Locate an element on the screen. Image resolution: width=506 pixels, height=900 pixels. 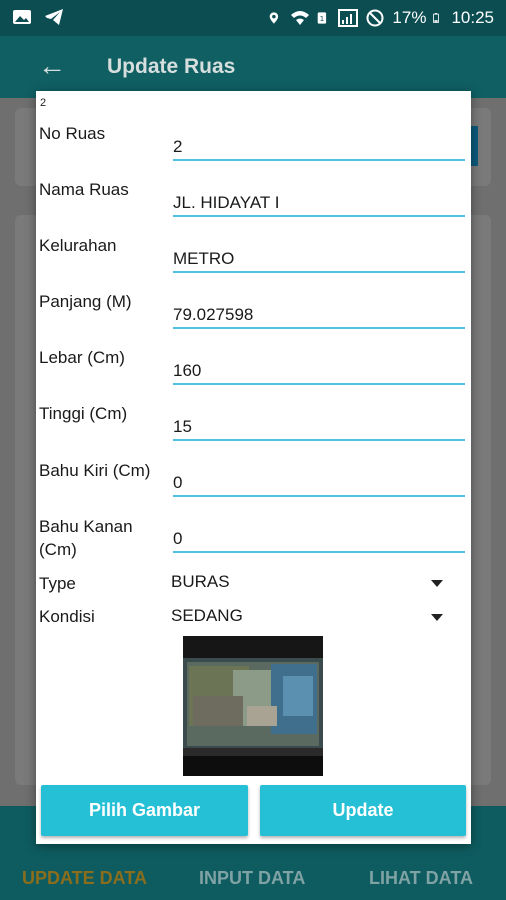
pilih-gambar-button: Pilih Gambar is located at coordinates (144, 810).